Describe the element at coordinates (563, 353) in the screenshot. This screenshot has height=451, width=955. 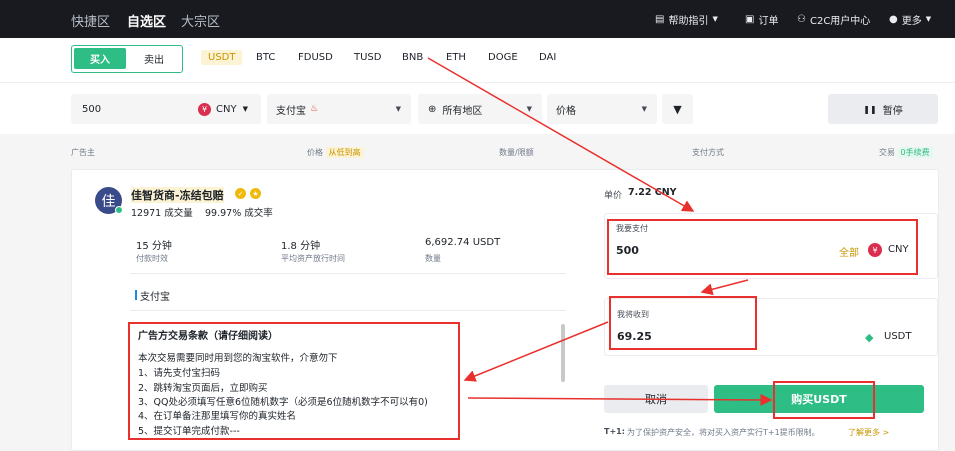
I see `terms-scrollbar` at that location.